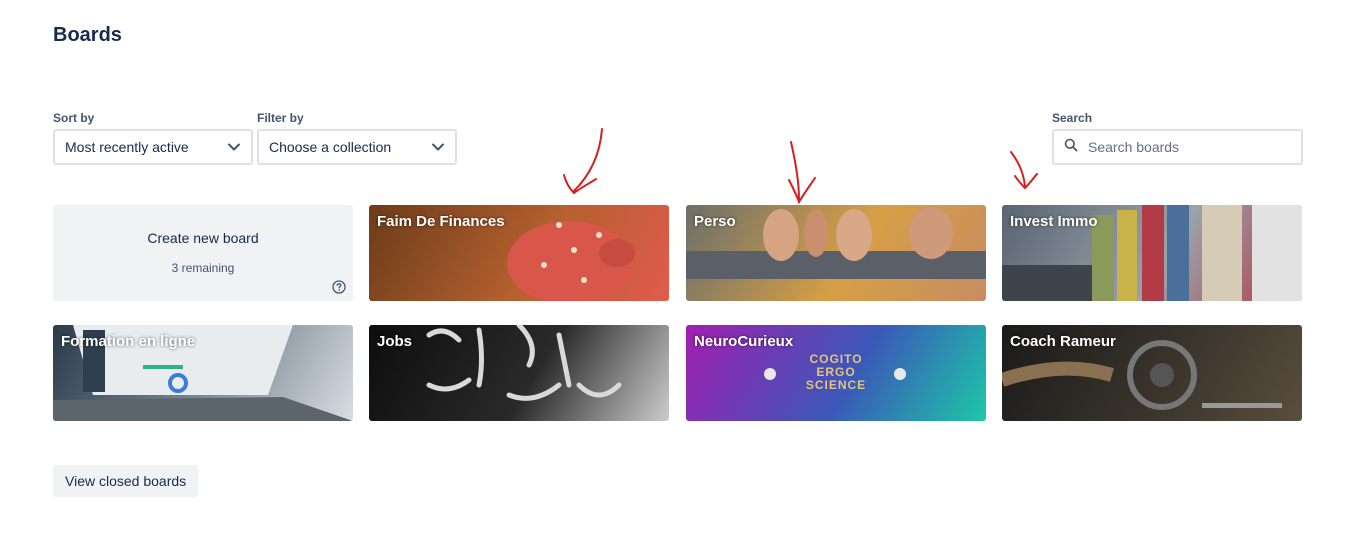 This screenshot has height=544, width=1359. I want to click on sort-by-select: Most recently active, so click(153, 147).